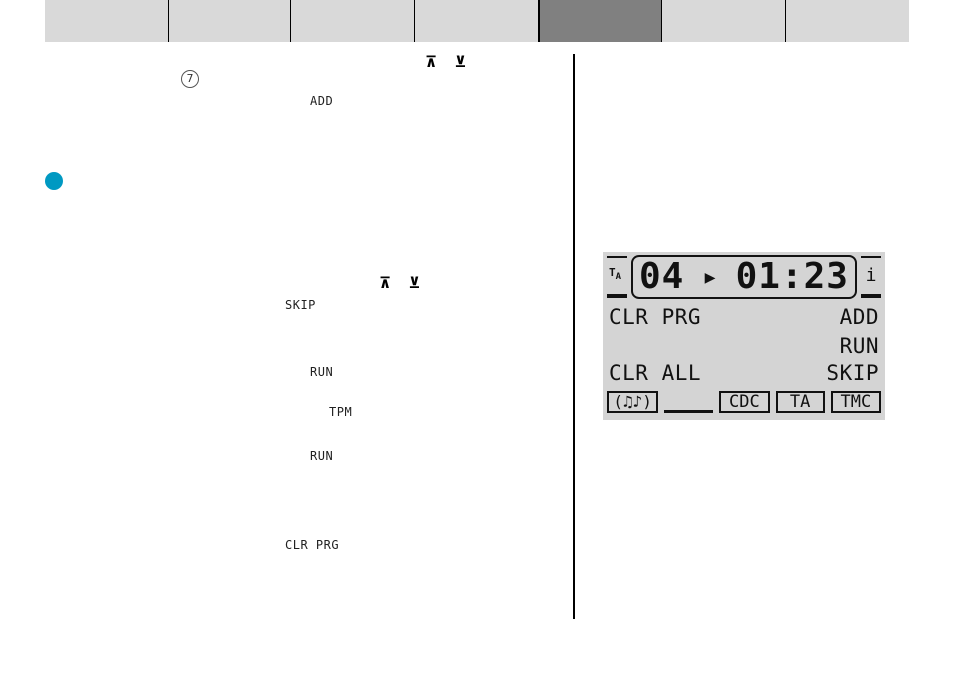  I want to click on softkey-clr-all: CLR ALL, so click(655, 373).